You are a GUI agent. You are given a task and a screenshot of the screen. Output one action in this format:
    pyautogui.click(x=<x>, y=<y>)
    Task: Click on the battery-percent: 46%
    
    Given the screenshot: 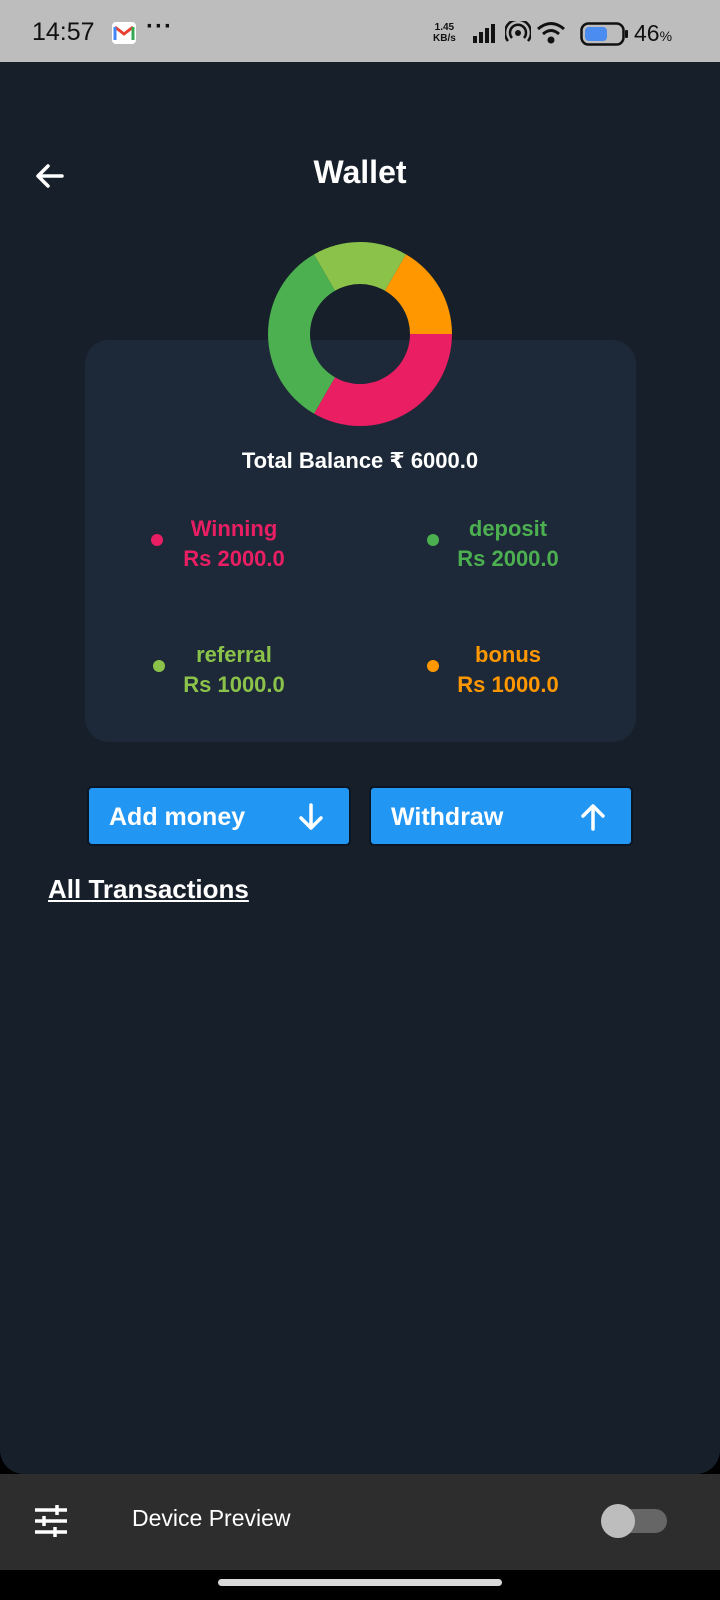 What is the action you would take?
    pyautogui.click(x=653, y=33)
    